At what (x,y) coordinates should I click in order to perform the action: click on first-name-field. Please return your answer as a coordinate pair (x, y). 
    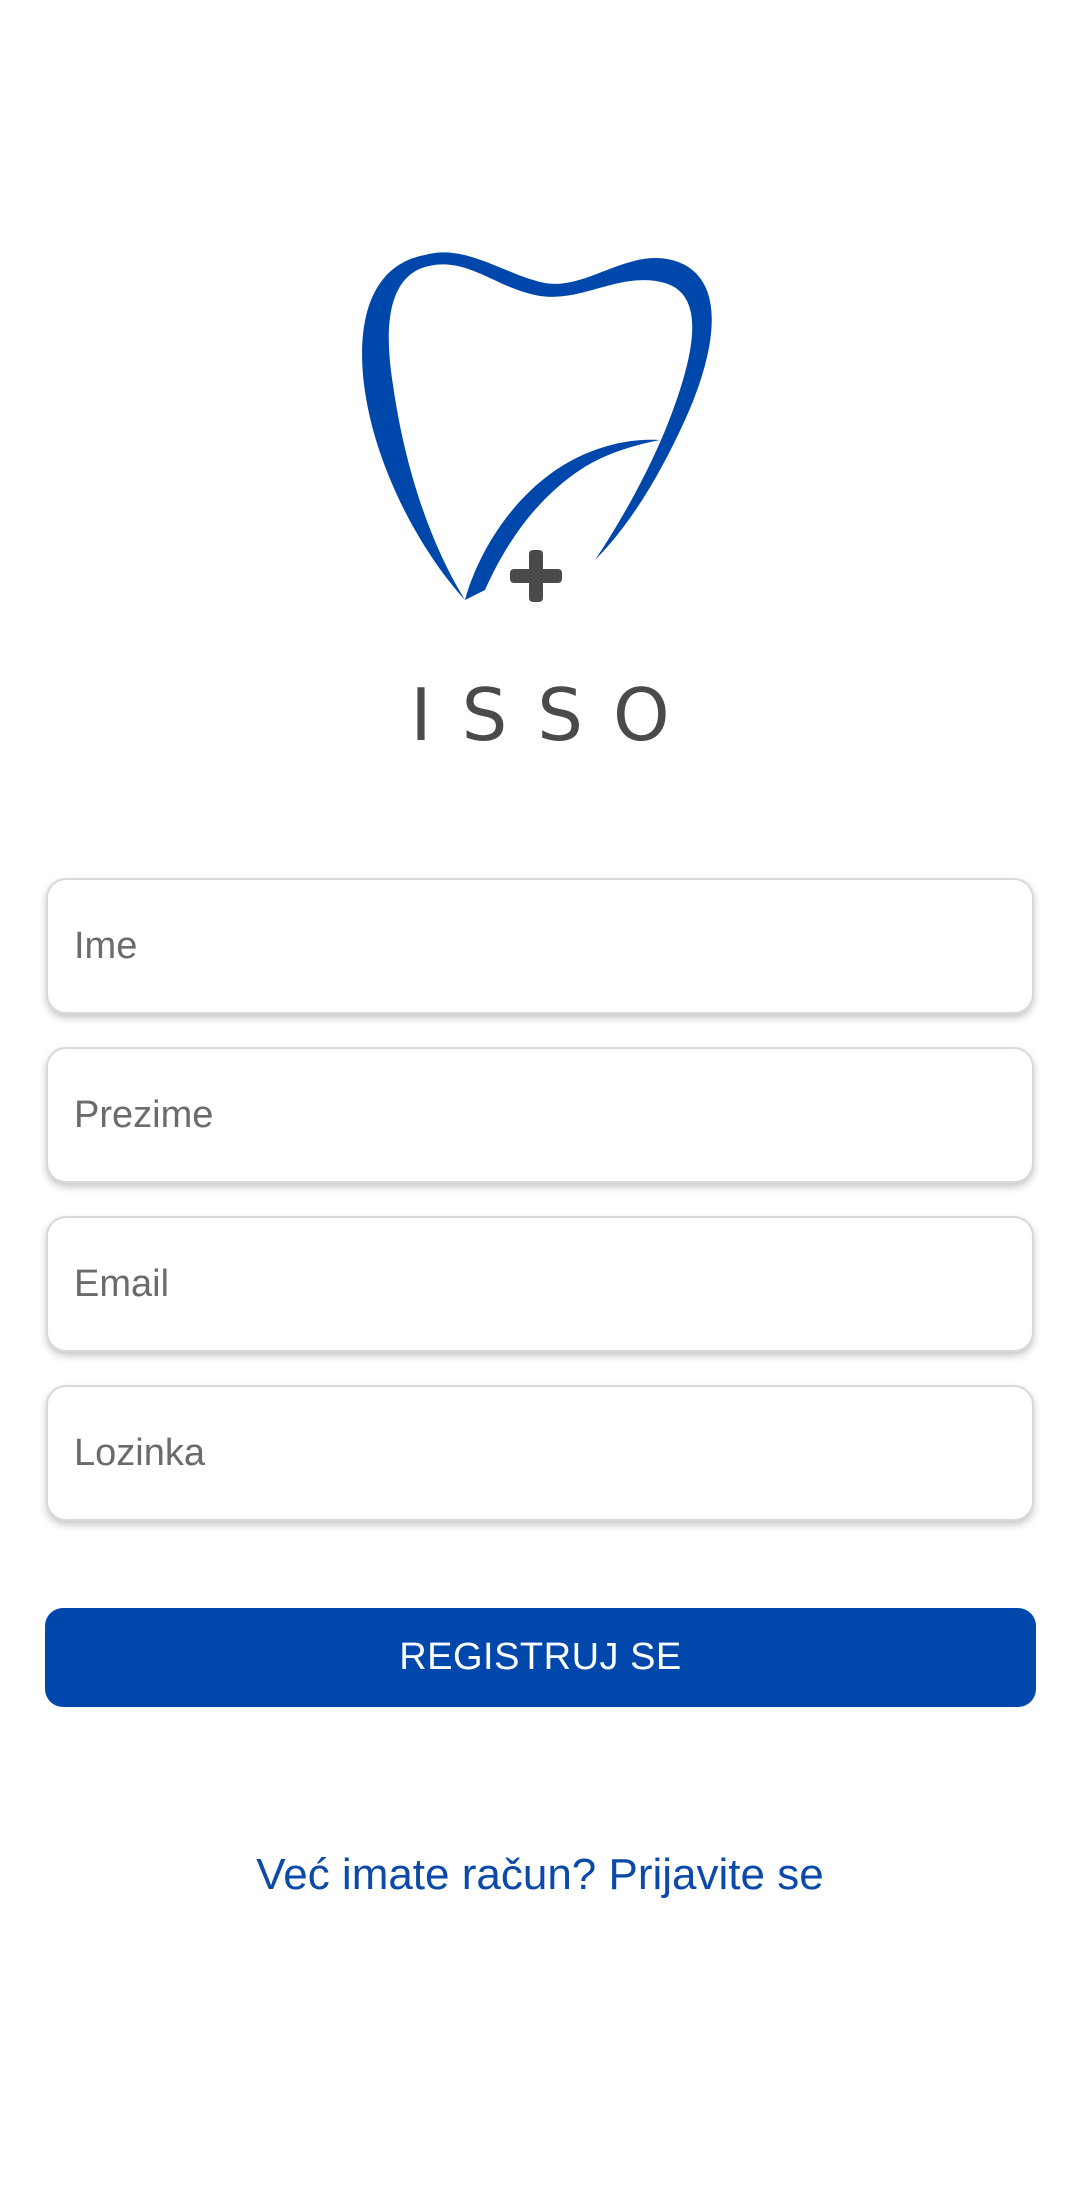
    Looking at the image, I should click on (540, 946).